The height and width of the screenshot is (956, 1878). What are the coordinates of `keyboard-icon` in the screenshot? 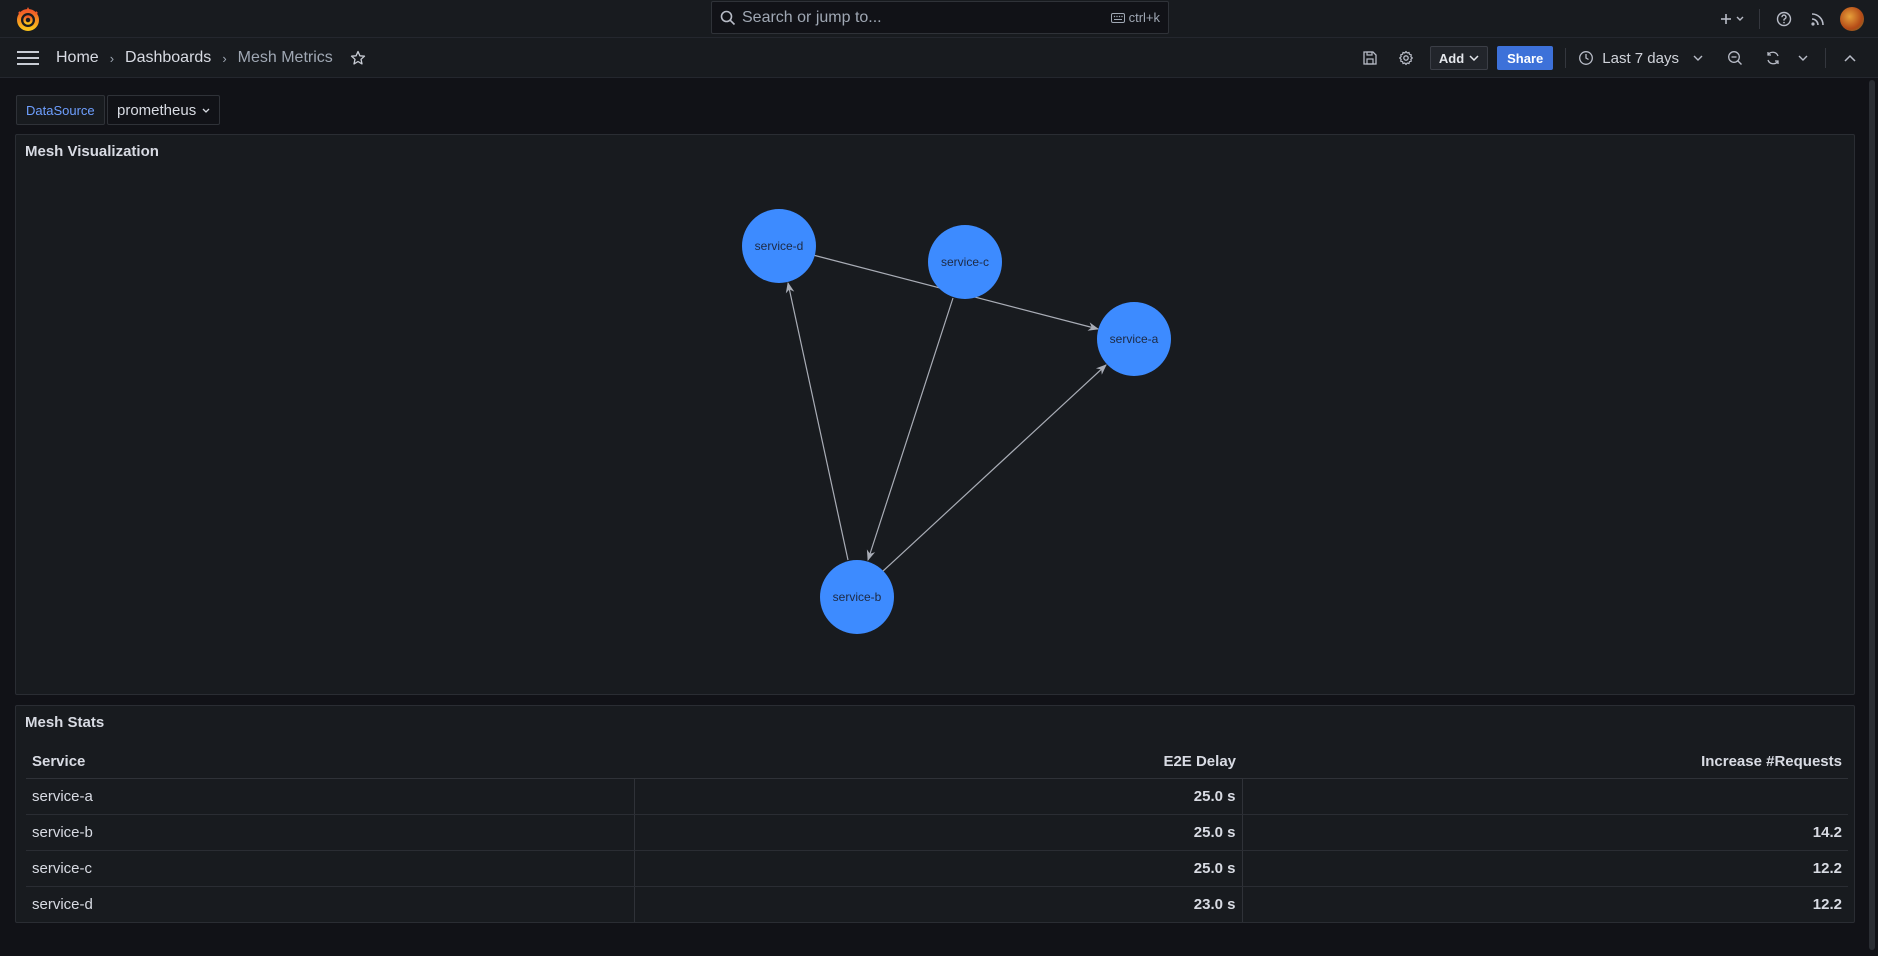 It's located at (1117, 17).